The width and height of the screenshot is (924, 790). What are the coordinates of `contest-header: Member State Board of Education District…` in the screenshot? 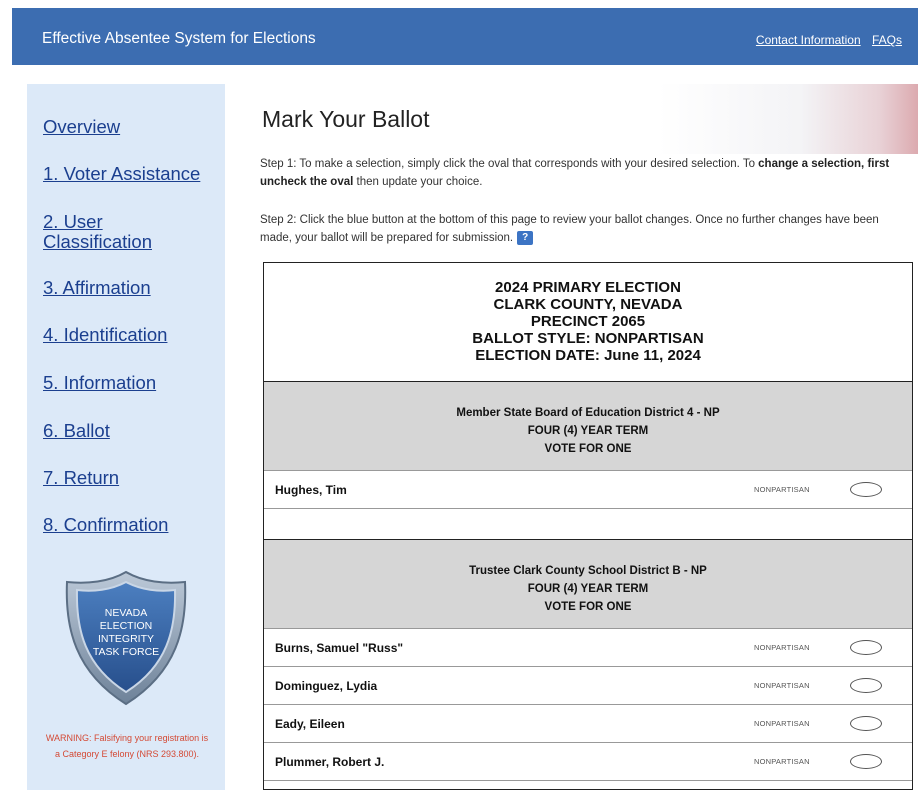 It's located at (588, 426).